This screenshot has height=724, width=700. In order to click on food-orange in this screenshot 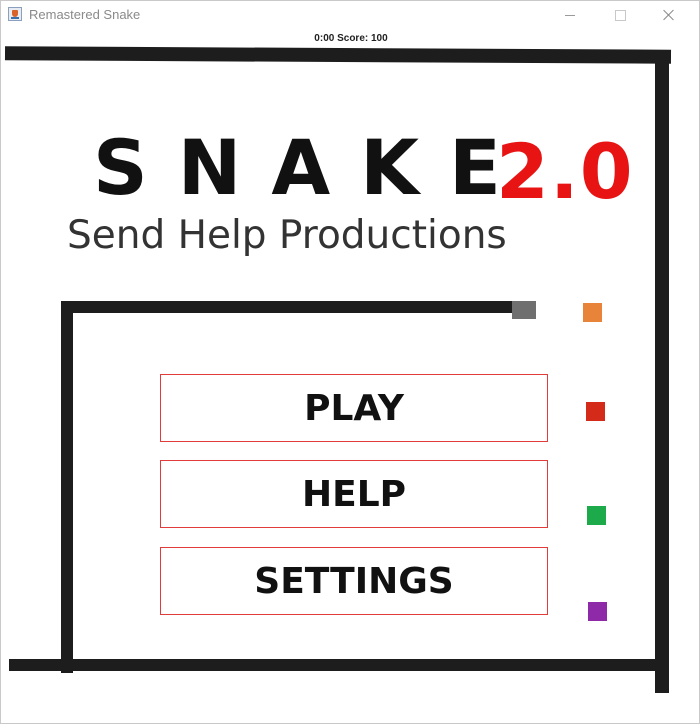, I will do `click(592, 312)`.